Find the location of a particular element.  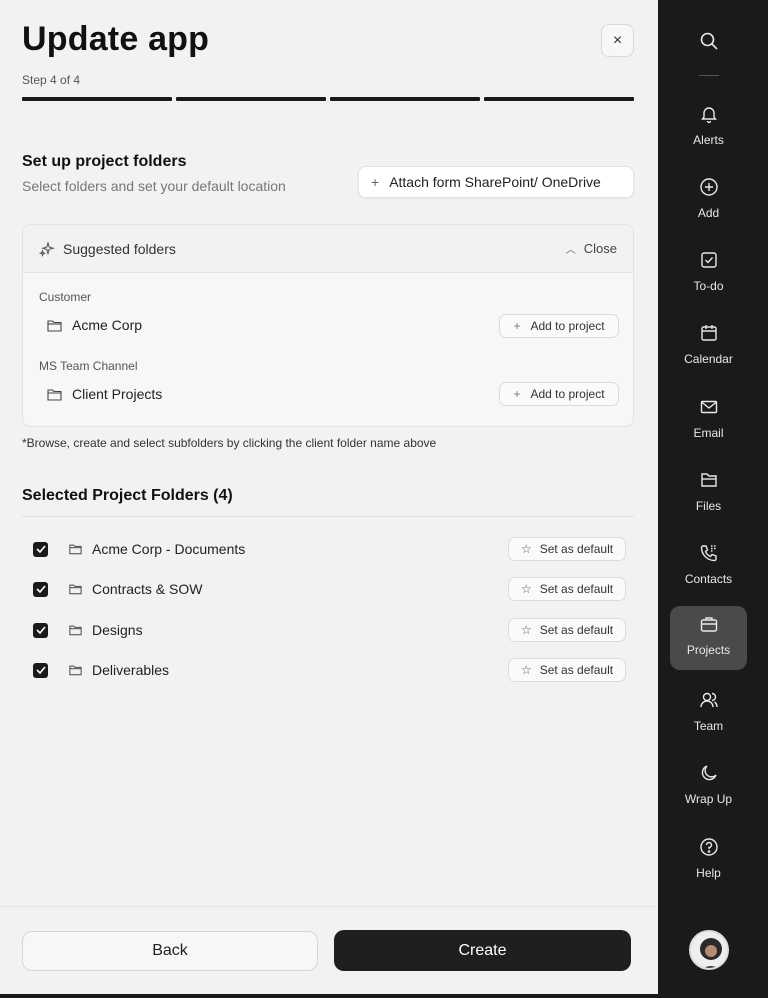

phone-icon is located at coordinates (708, 553).